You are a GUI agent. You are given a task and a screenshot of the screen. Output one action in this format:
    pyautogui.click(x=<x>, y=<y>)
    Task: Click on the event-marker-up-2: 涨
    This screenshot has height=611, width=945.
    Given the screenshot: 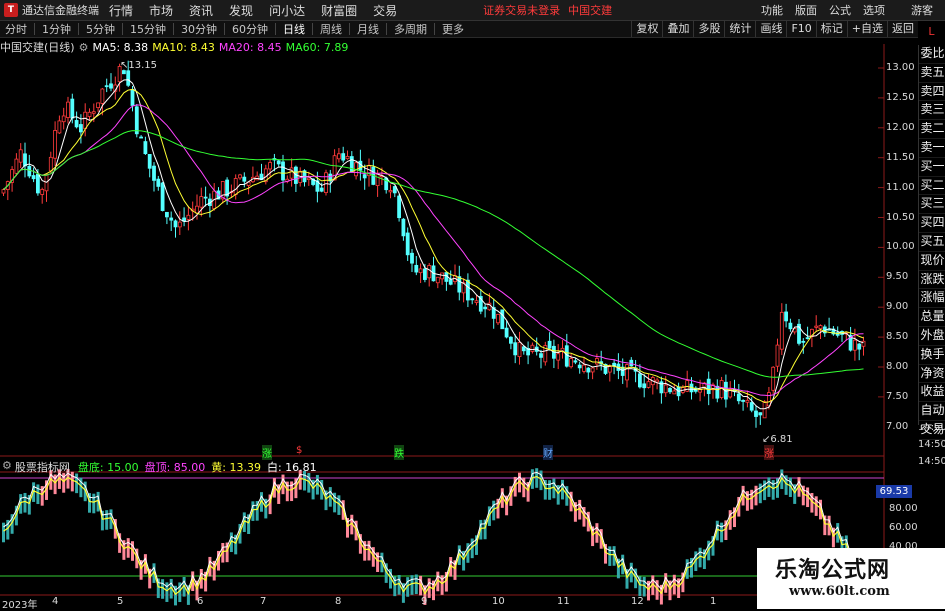 What is the action you would take?
    pyautogui.click(x=769, y=452)
    